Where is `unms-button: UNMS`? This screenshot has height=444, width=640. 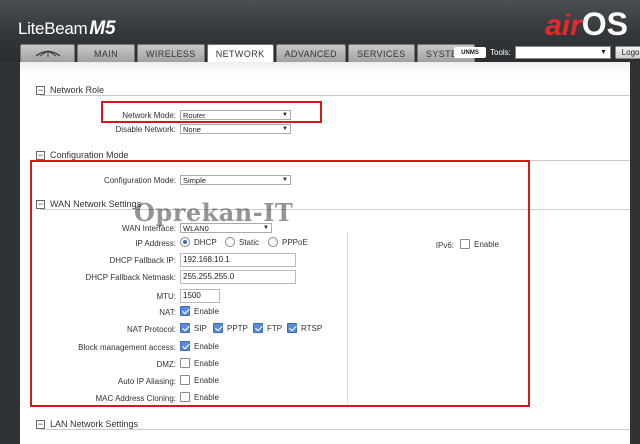 unms-button: UNMS is located at coordinates (470, 52).